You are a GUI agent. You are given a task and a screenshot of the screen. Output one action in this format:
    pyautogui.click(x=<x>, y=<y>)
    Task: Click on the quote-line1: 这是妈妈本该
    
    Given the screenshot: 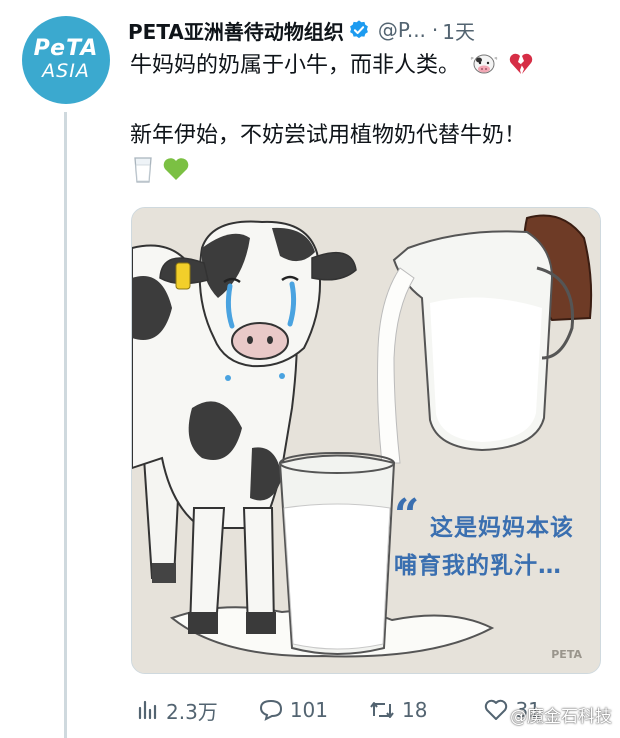 What is the action you would take?
    pyautogui.click(x=502, y=528)
    